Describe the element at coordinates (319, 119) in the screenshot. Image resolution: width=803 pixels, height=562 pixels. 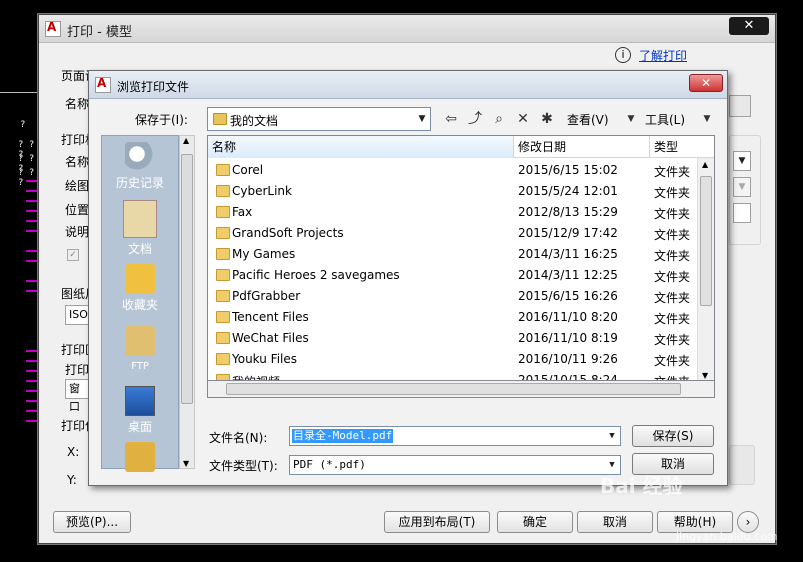
I see `save-in-combo: 我的文档 ▼` at that location.